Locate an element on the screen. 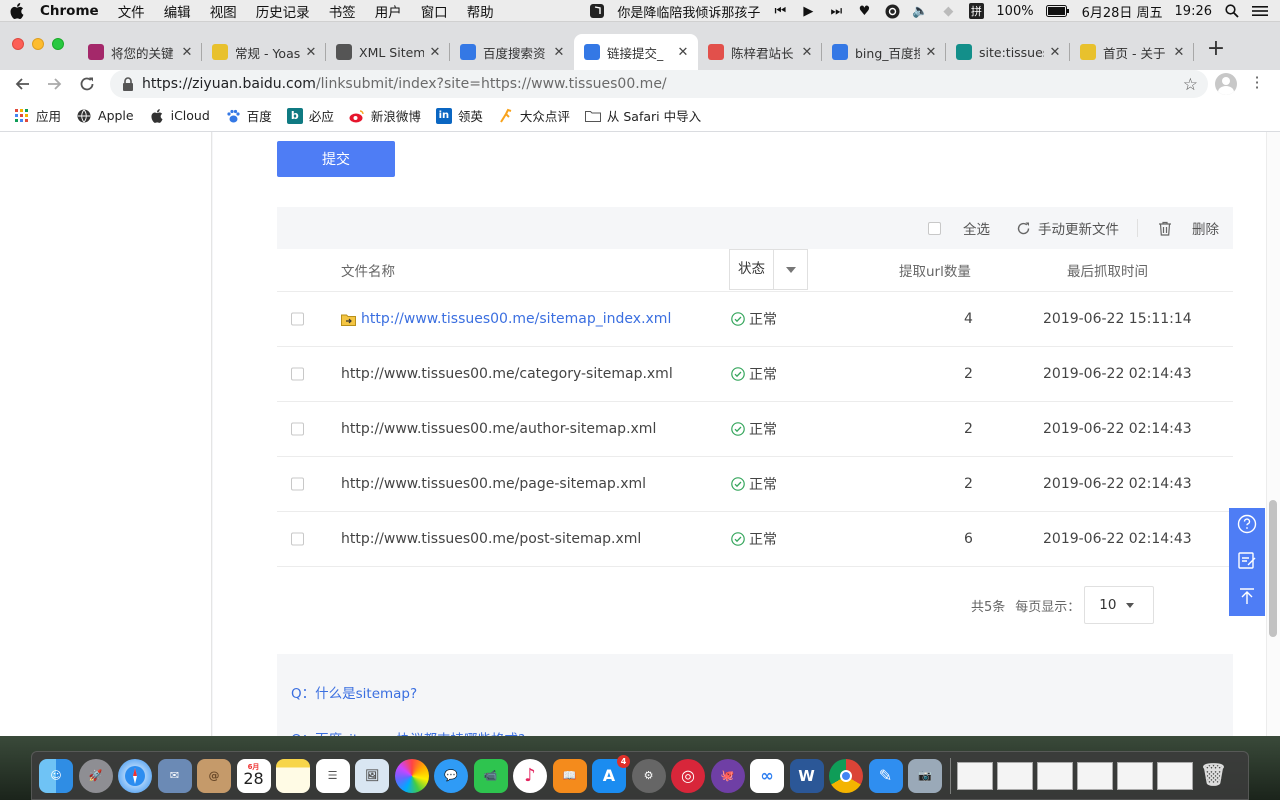  apple-logo-icon is located at coordinates (17, 10).